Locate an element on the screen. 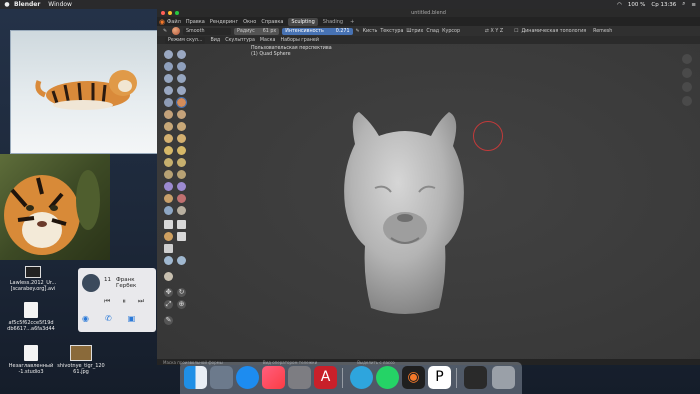 The image size is (700, 394). box-mask-icon is located at coordinates (168, 224).